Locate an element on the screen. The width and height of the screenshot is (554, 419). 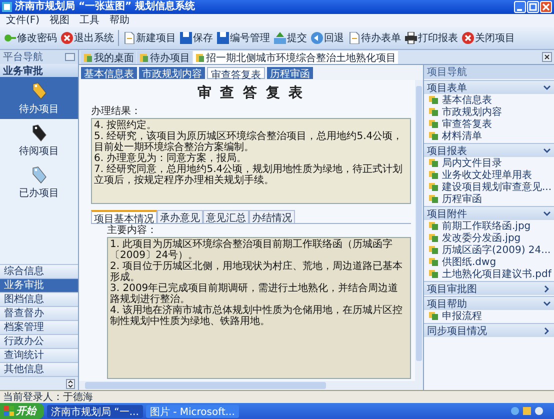
save-icon is located at coordinates (223, 38).